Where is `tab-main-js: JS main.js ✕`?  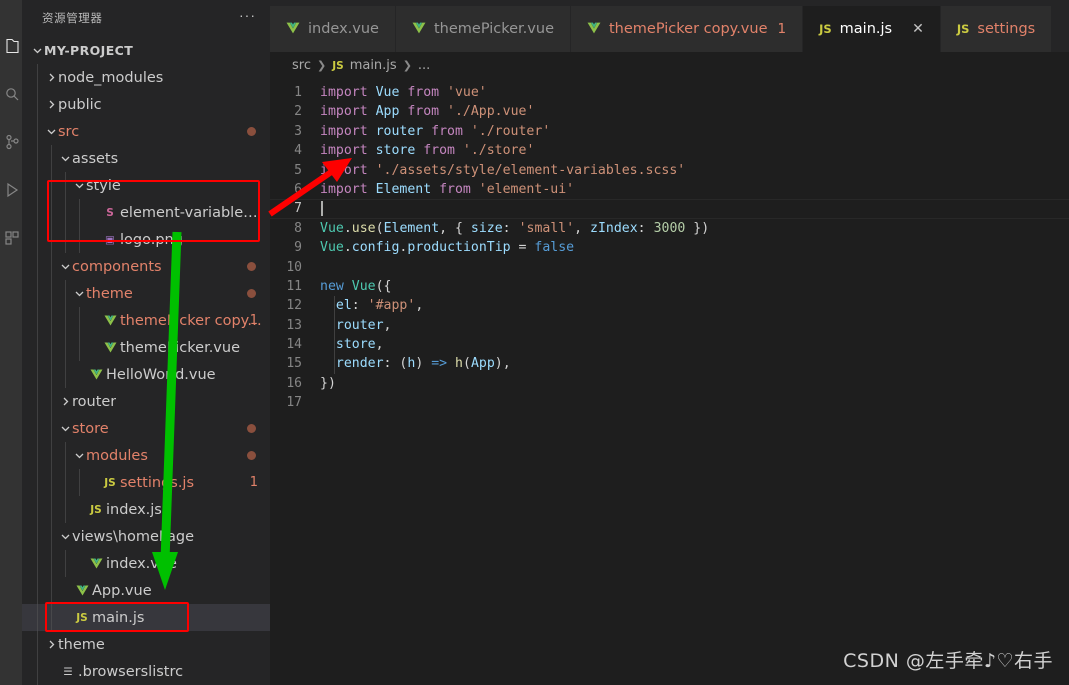 tab-main-js: JS main.js ✕ is located at coordinates (872, 29).